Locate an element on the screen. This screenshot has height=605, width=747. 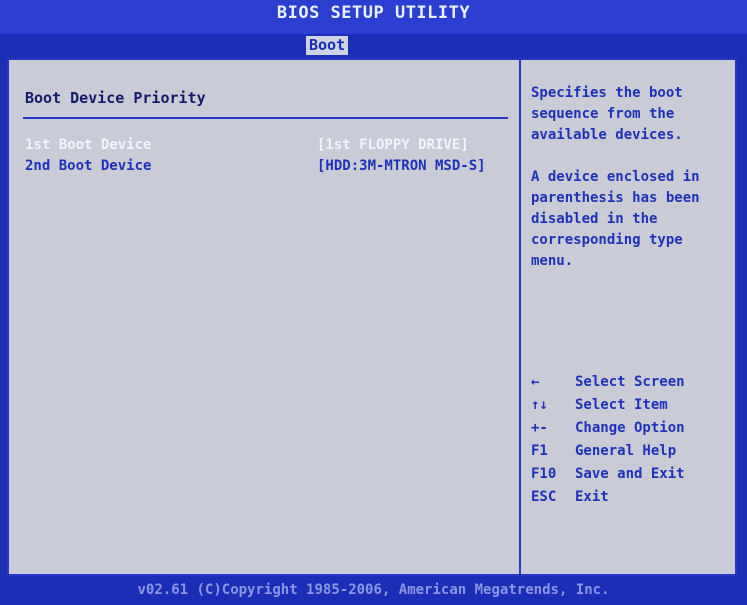
key-description: Exit is located at coordinates (592, 497).